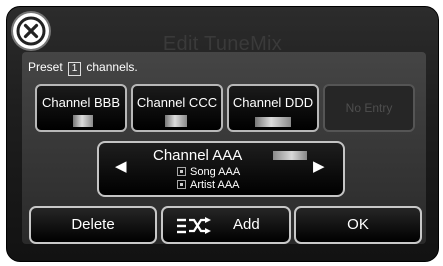 The image size is (443, 266). Describe the element at coordinates (246, 224) in the screenshot. I see `add-button-label: Add` at that location.